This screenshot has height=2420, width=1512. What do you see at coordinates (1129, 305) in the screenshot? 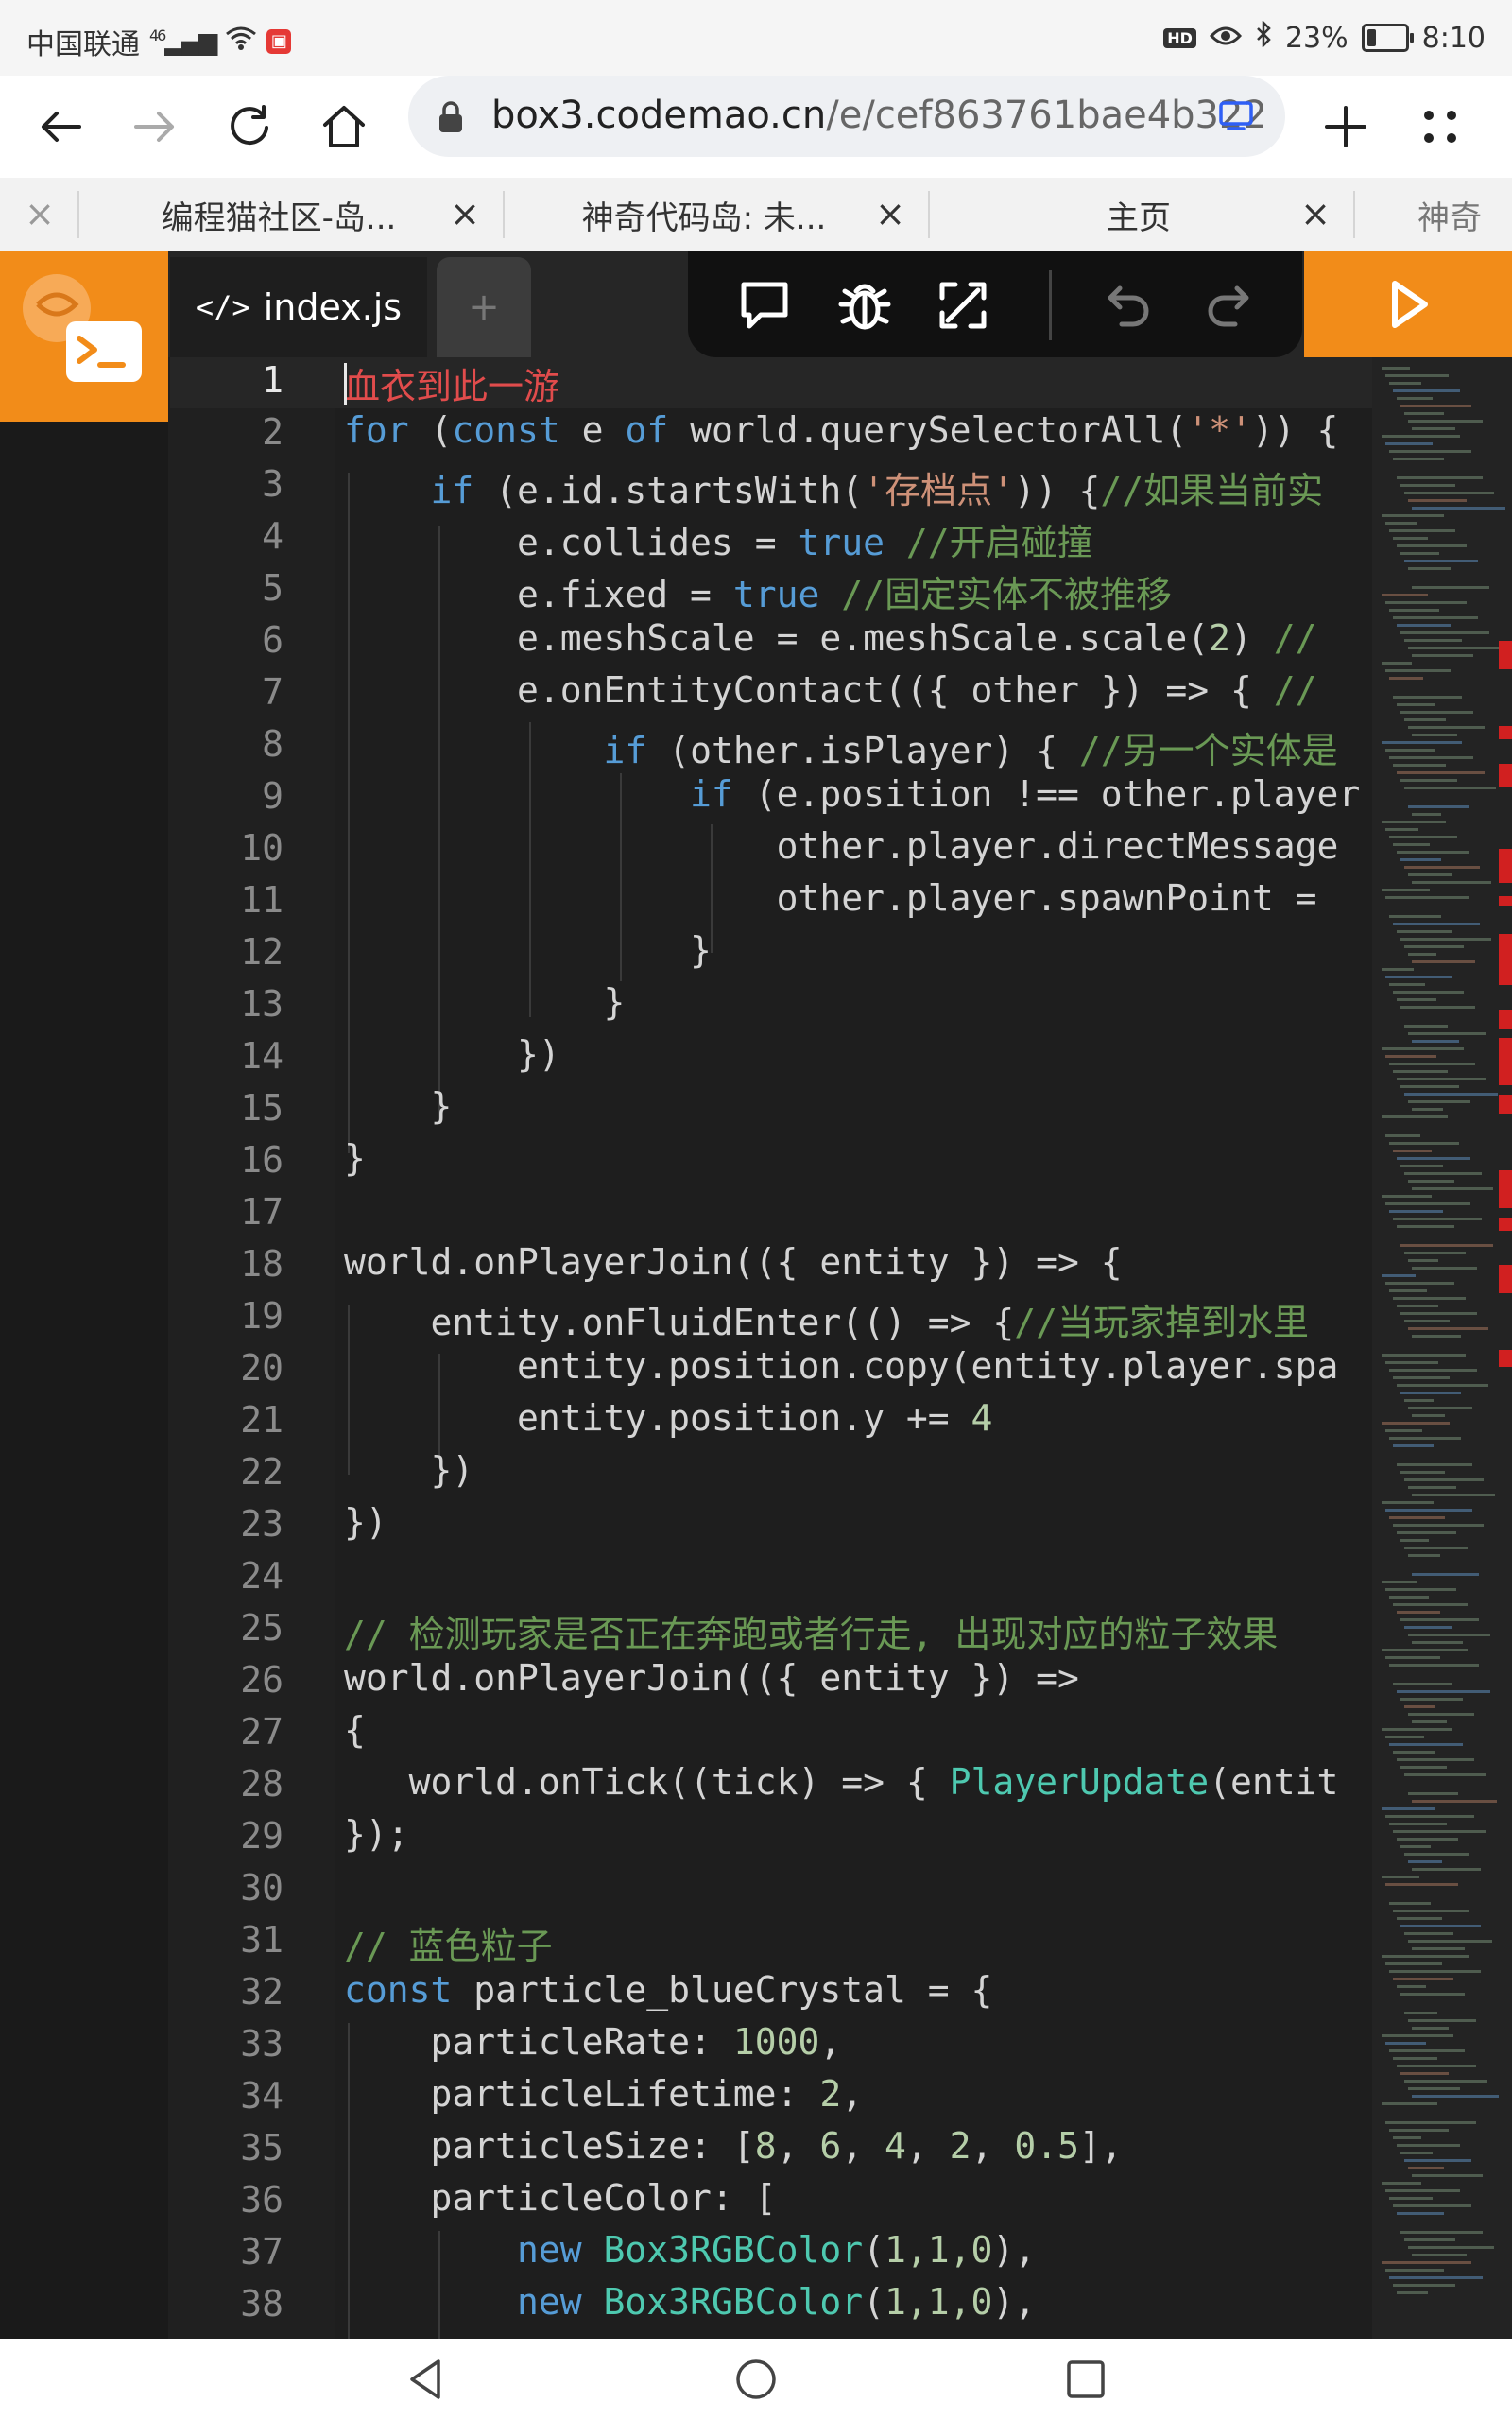
I see `undo-icon` at bounding box center [1129, 305].